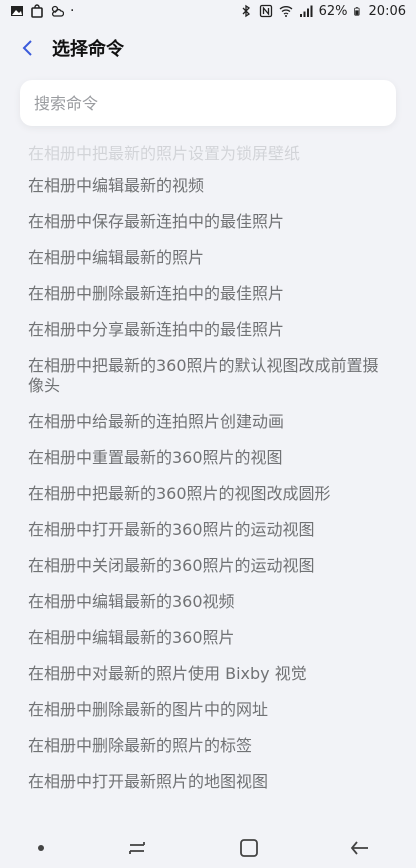  Describe the element at coordinates (208, 710) in the screenshot. I see `command-item: 在相册中删除最新的图片中的网址` at that location.